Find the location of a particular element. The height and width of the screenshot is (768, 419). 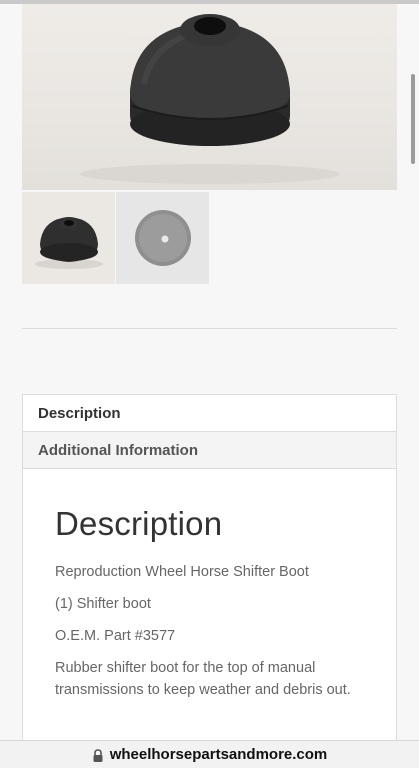

description-heading: Description is located at coordinates (139, 523).